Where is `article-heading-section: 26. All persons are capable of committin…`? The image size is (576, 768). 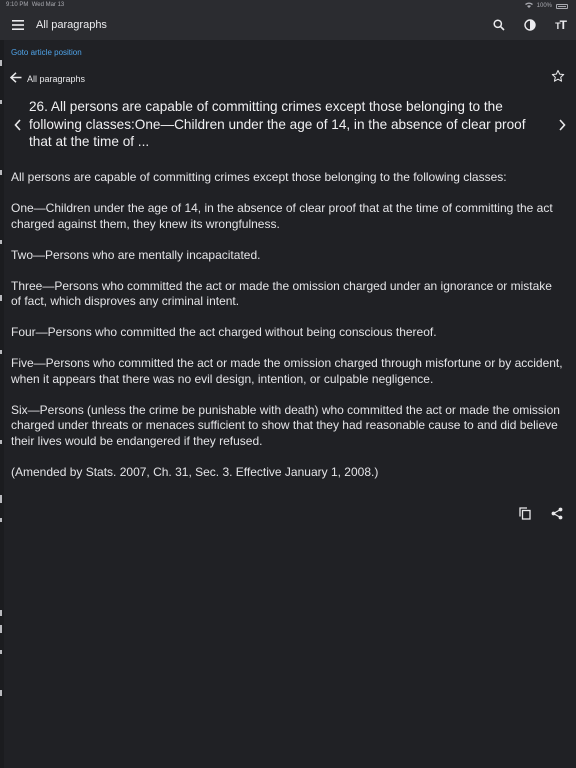 article-heading-section: 26. All persons are capable of committin… is located at coordinates (288, 126).